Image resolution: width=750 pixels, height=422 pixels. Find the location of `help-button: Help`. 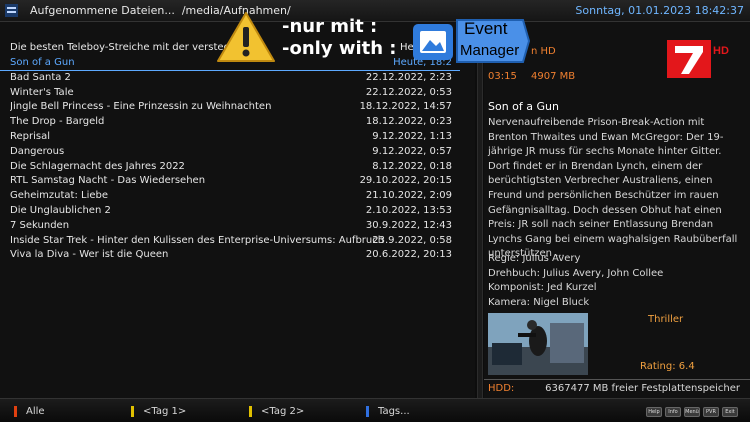

help-button: Help is located at coordinates (654, 412).